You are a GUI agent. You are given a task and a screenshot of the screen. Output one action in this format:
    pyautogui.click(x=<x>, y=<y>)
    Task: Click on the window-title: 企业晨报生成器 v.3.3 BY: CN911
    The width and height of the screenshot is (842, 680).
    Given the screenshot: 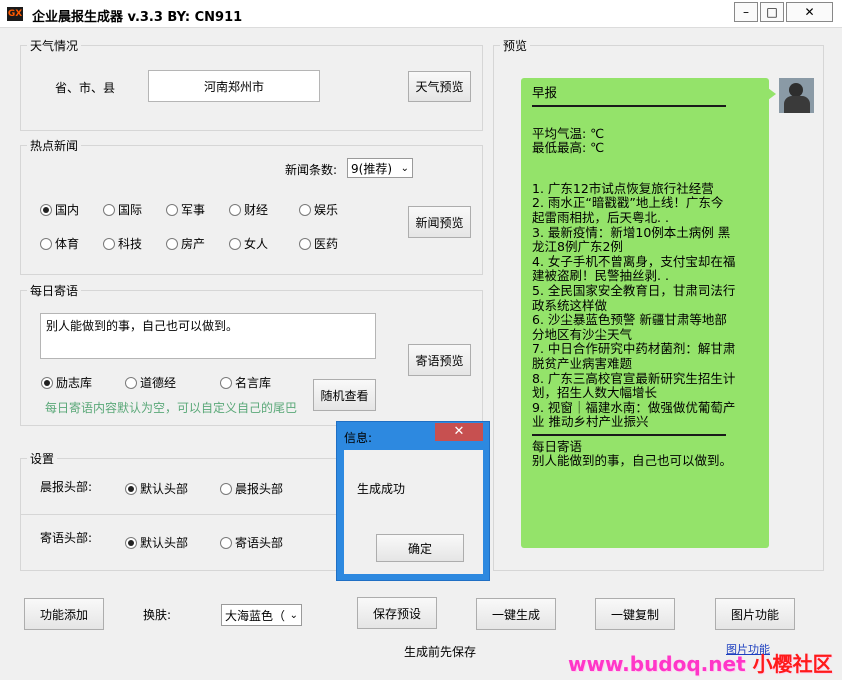 What is the action you would take?
    pyautogui.click(x=137, y=17)
    